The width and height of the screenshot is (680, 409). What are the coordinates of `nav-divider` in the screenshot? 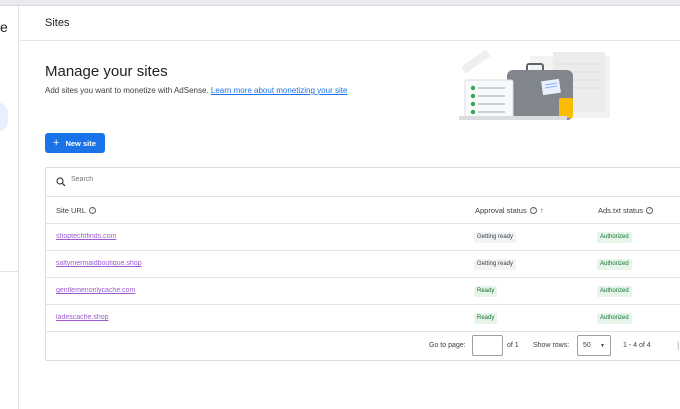 It's located at (9, 271).